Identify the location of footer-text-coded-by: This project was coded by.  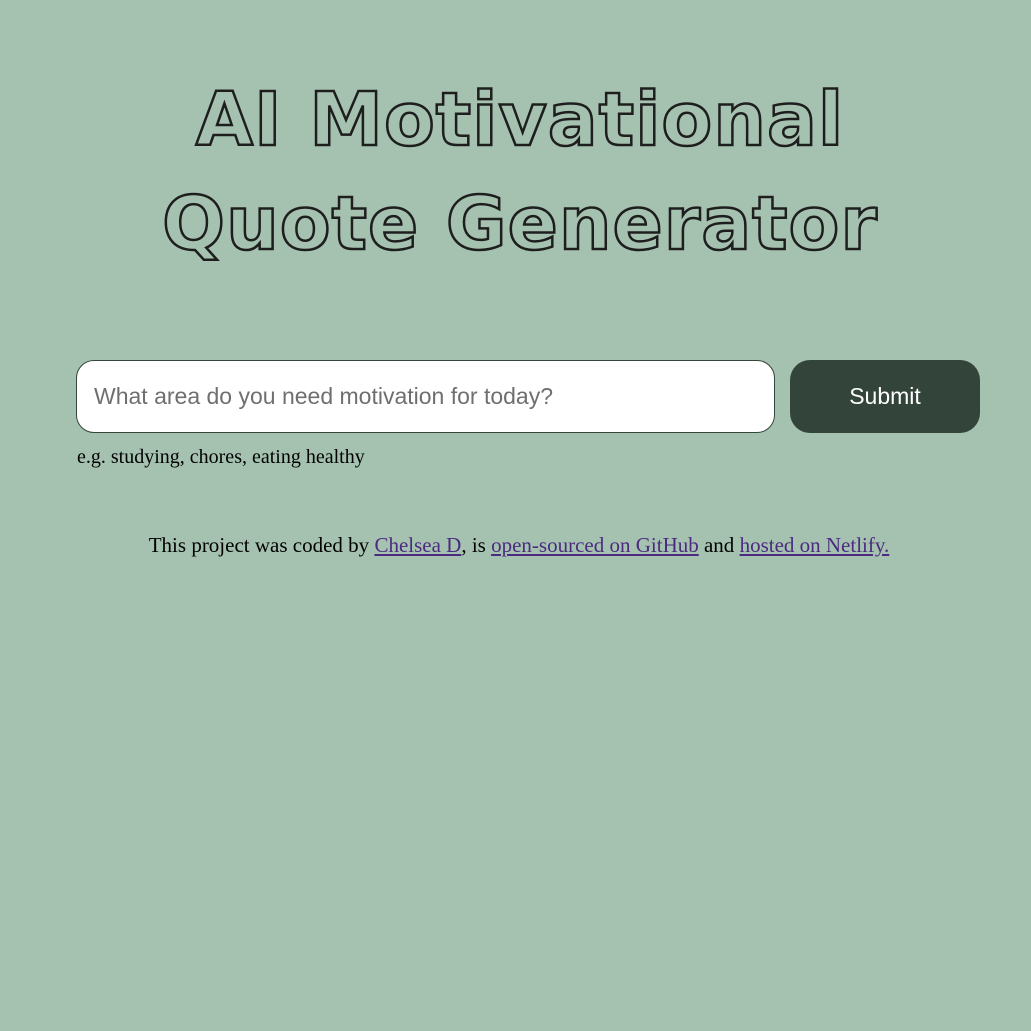
(261, 545).